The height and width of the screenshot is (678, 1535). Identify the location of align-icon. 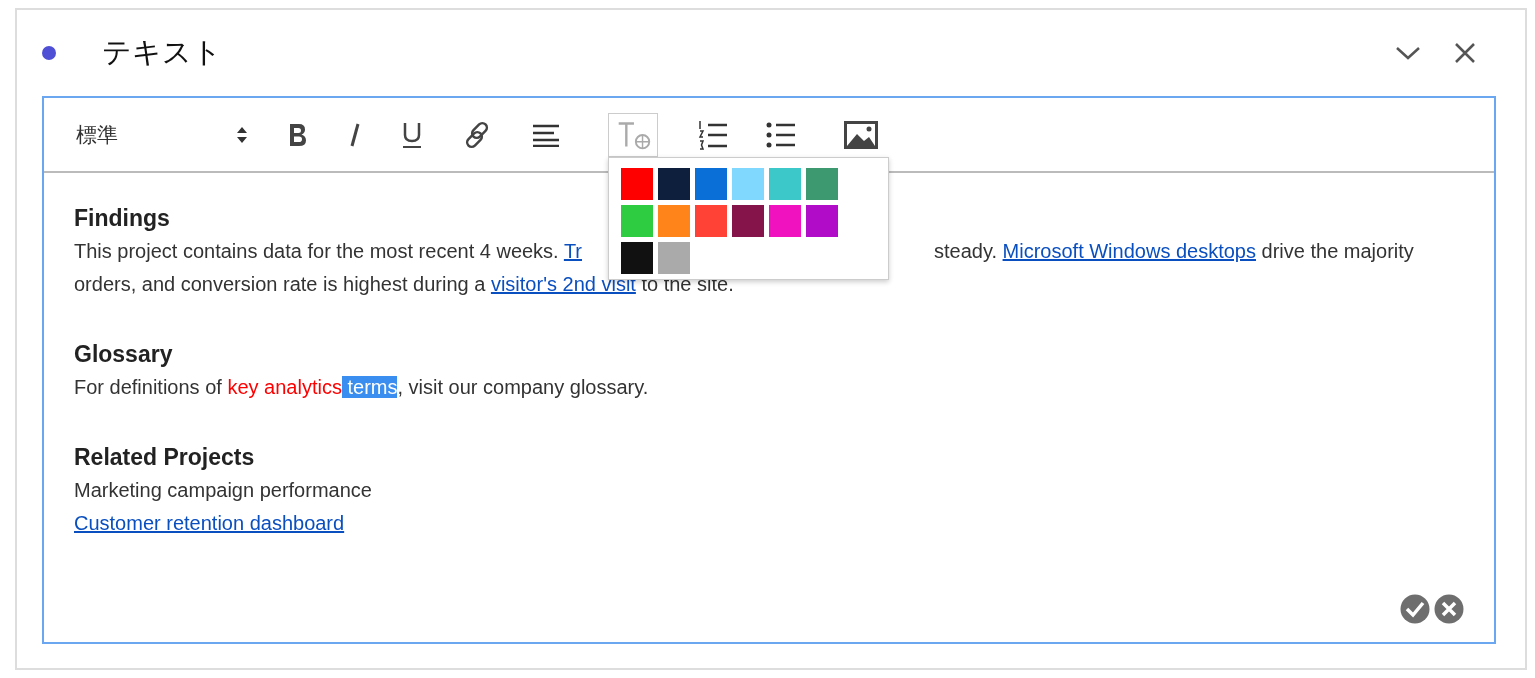
(546, 134).